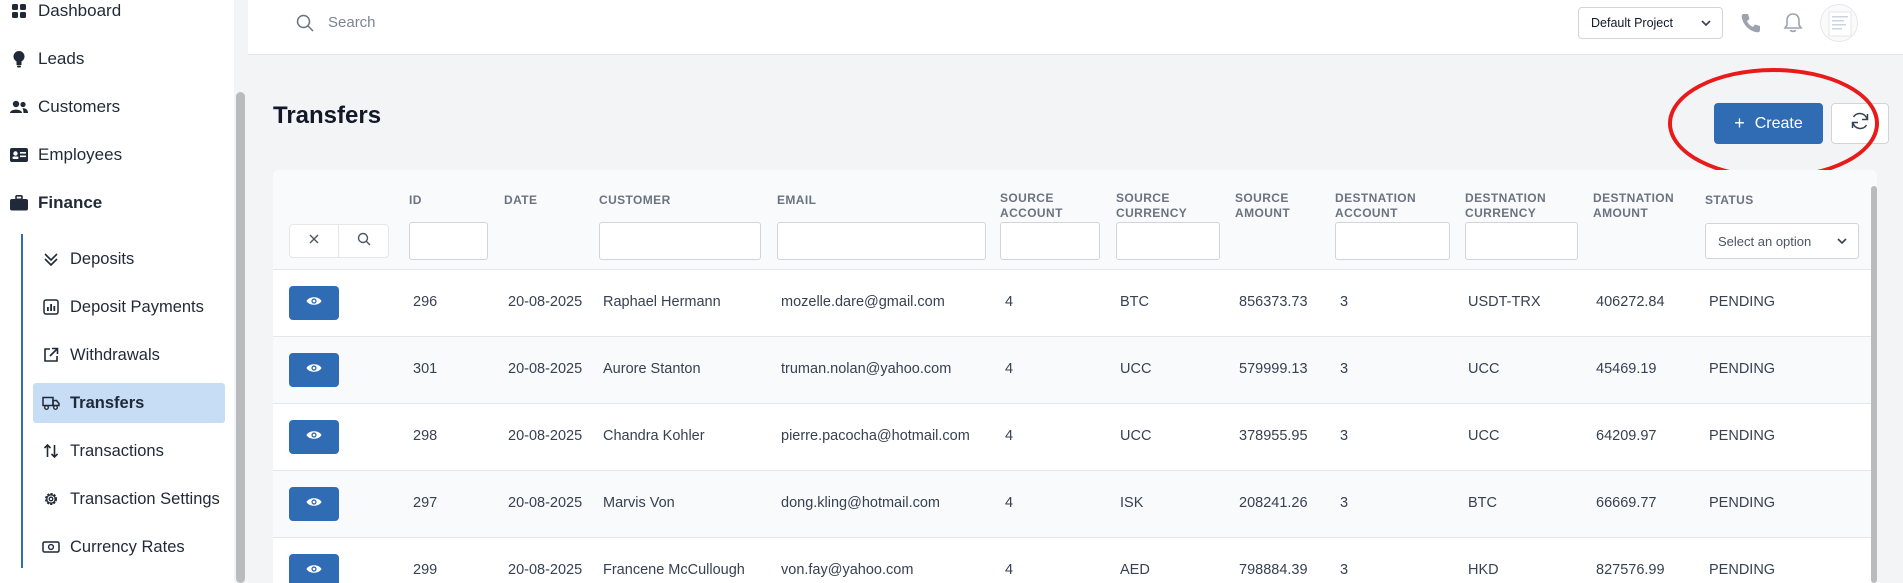 The image size is (1903, 583). Describe the element at coordinates (137, 306) in the screenshot. I see `sidebar-item-label: Deposit Payments` at that location.